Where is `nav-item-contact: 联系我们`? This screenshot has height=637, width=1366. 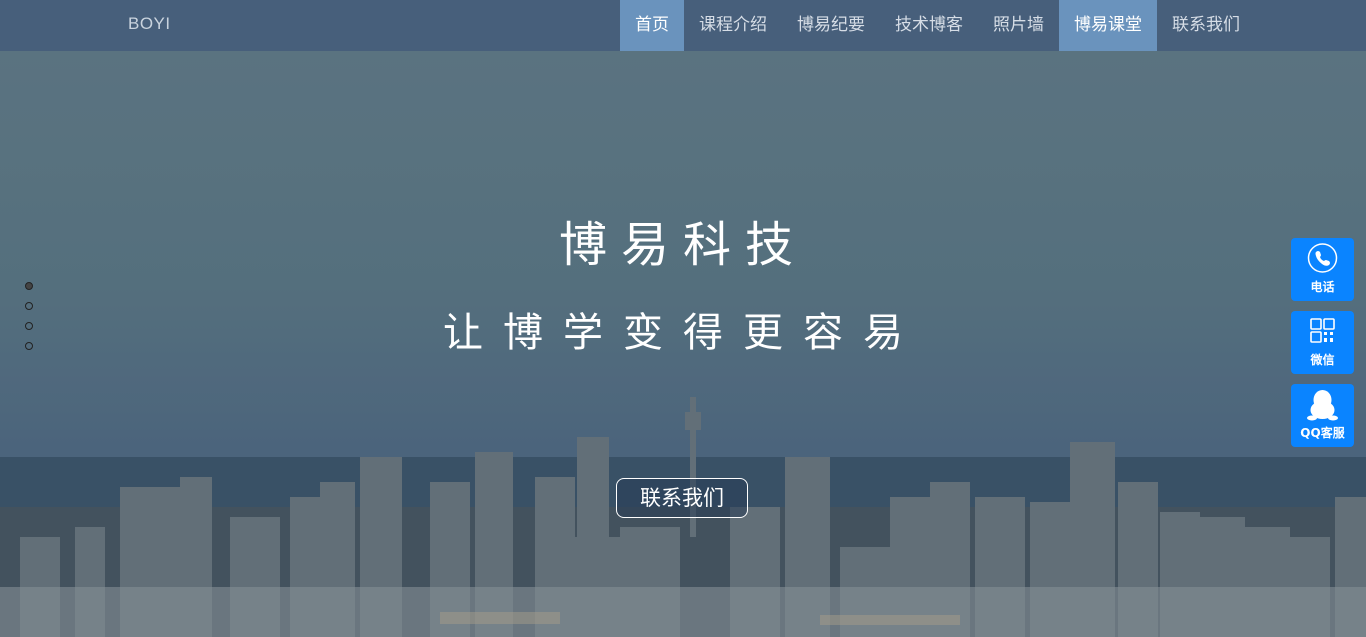
nav-item-contact: 联系我们 is located at coordinates (1206, 25).